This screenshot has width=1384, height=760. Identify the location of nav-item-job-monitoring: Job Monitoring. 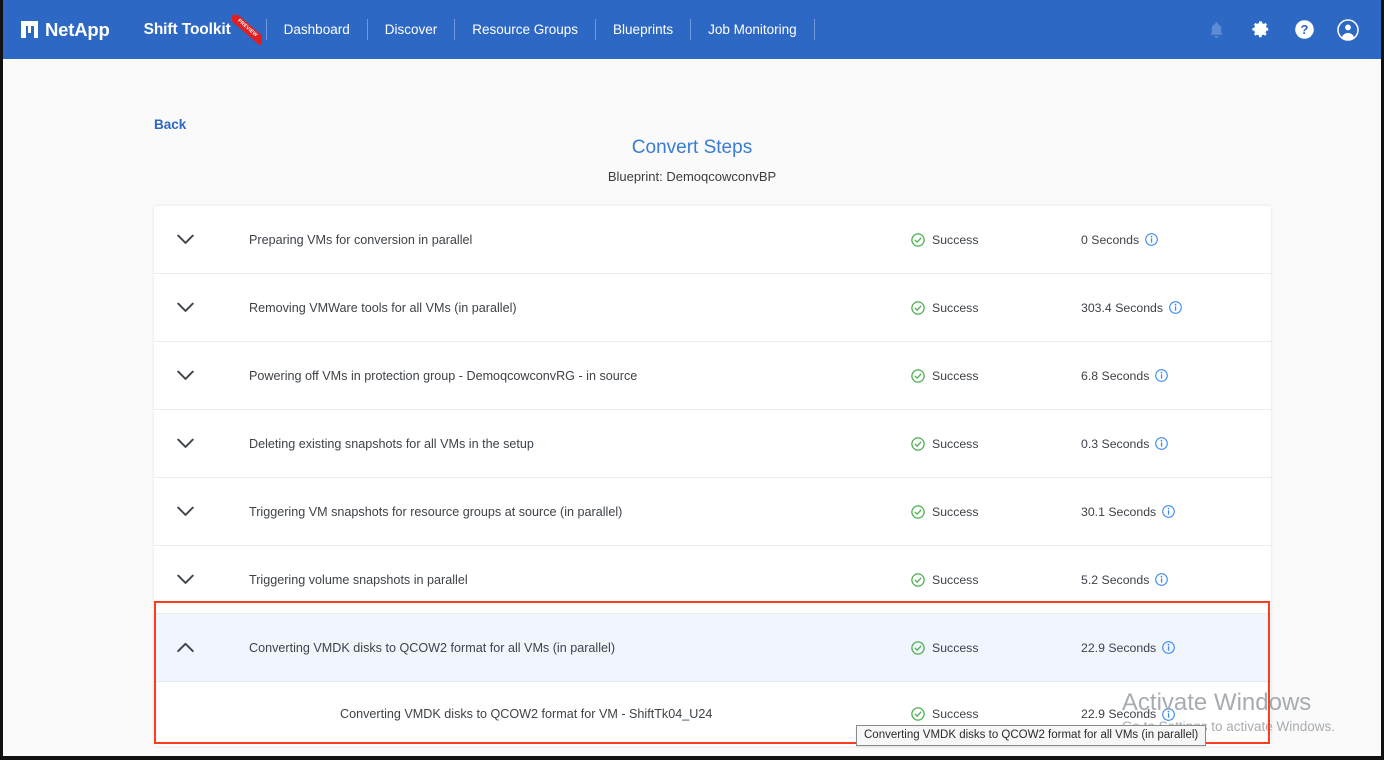
(752, 29).